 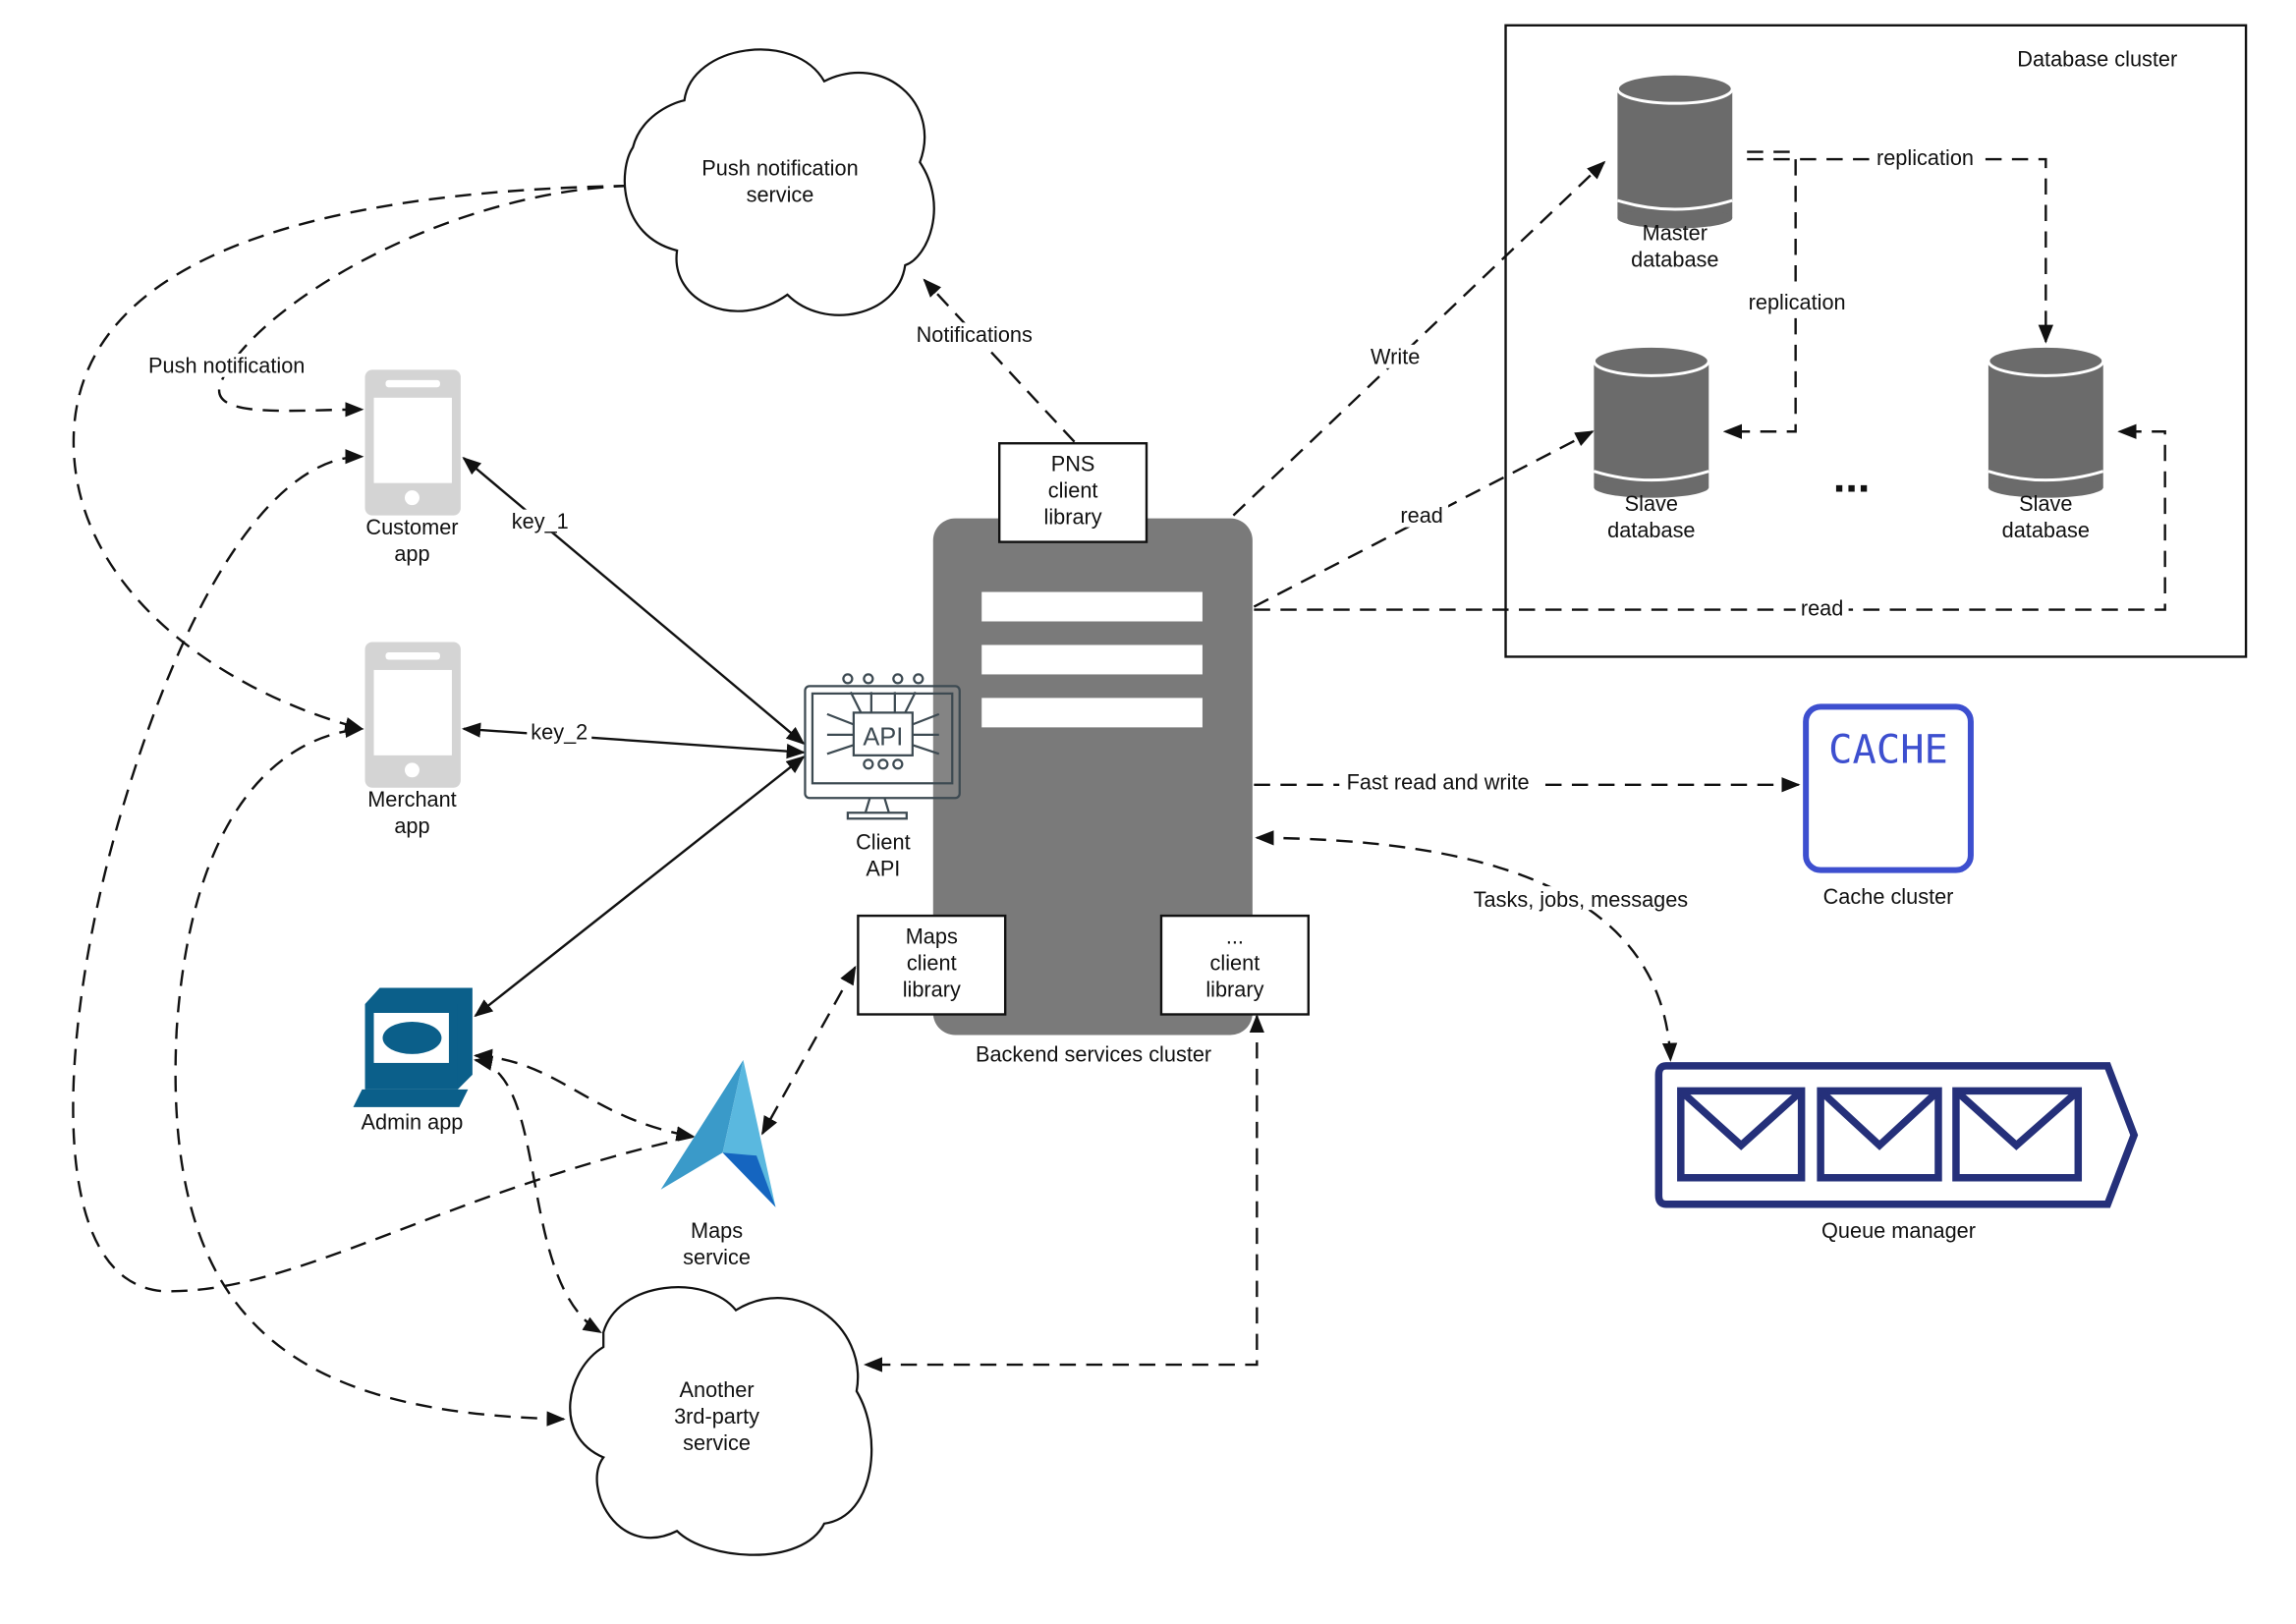 What do you see at coordinates (559, 731) in the screenshot?
I see `key2-label: key_2` at bounding box center [559, 731].